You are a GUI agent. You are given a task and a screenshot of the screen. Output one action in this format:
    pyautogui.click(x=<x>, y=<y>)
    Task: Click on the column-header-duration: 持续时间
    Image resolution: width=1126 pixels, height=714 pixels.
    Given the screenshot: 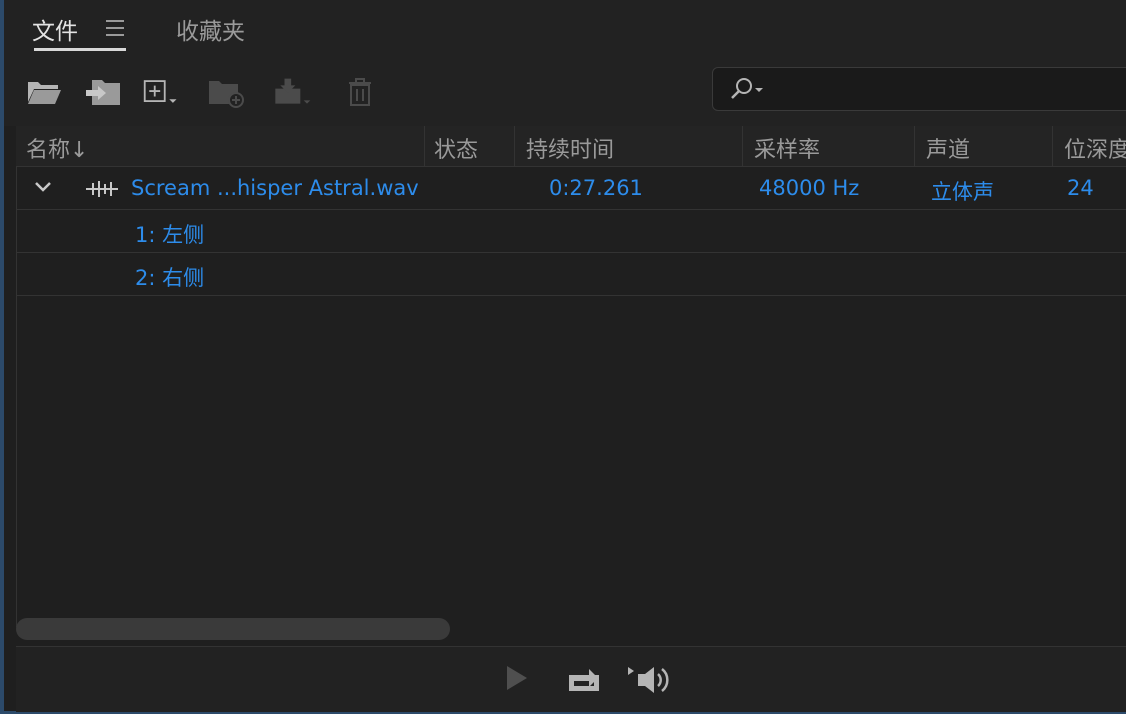 What is the action you would take?
    pyautogui.click(x=570, y=148)
    